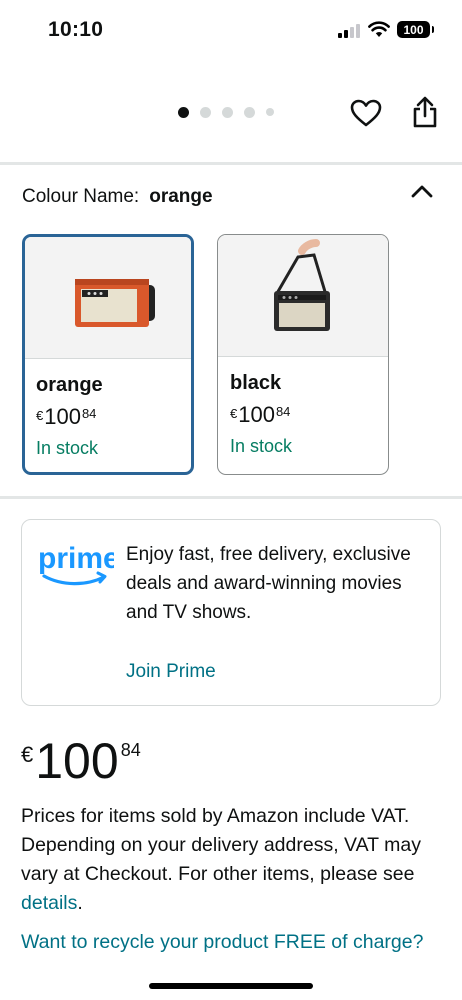 This screenshot has width=462, height=1000. I want to click on battery-icon: 100, so click(415, 29).